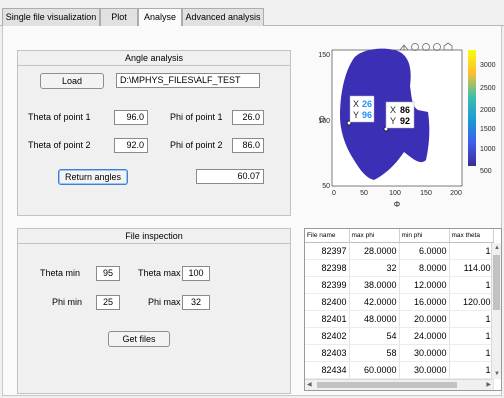  What do you see at coordinates (248, 145) in the screenshot?
I see `phi2-field: 86.0` at bounding box center [248, 145].